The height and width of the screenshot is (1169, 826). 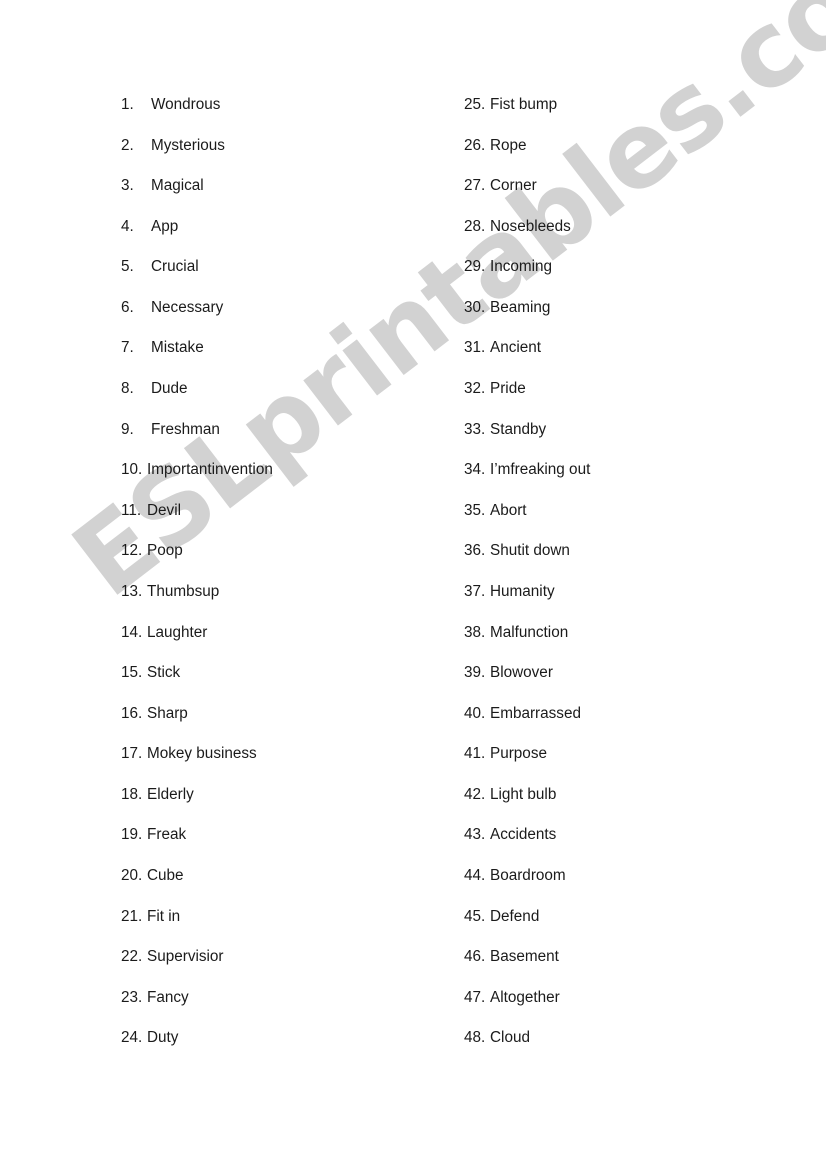 I want to click on vocabulary-item-label: Cloud, so click(x=510, y=1038).